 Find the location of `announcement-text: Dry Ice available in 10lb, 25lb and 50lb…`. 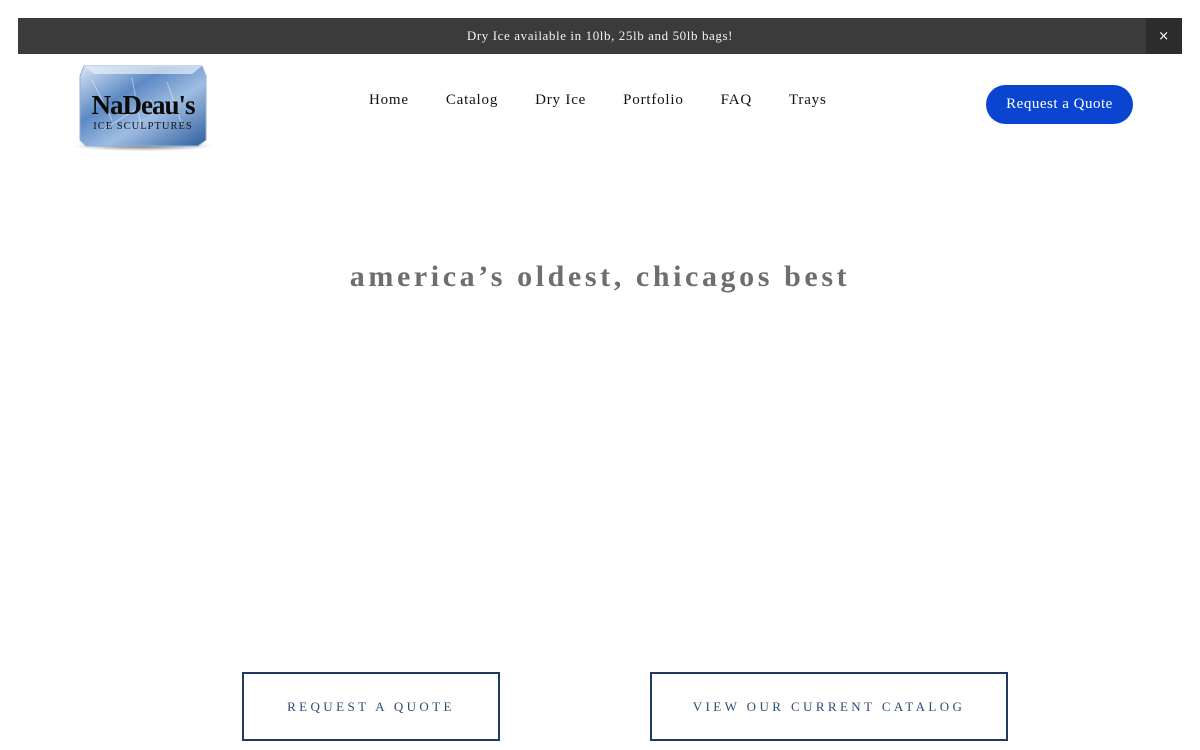

announcement-text: Dry Ice available in 10lb, 25lb and 50lb… is located at coordinates (600, 35).